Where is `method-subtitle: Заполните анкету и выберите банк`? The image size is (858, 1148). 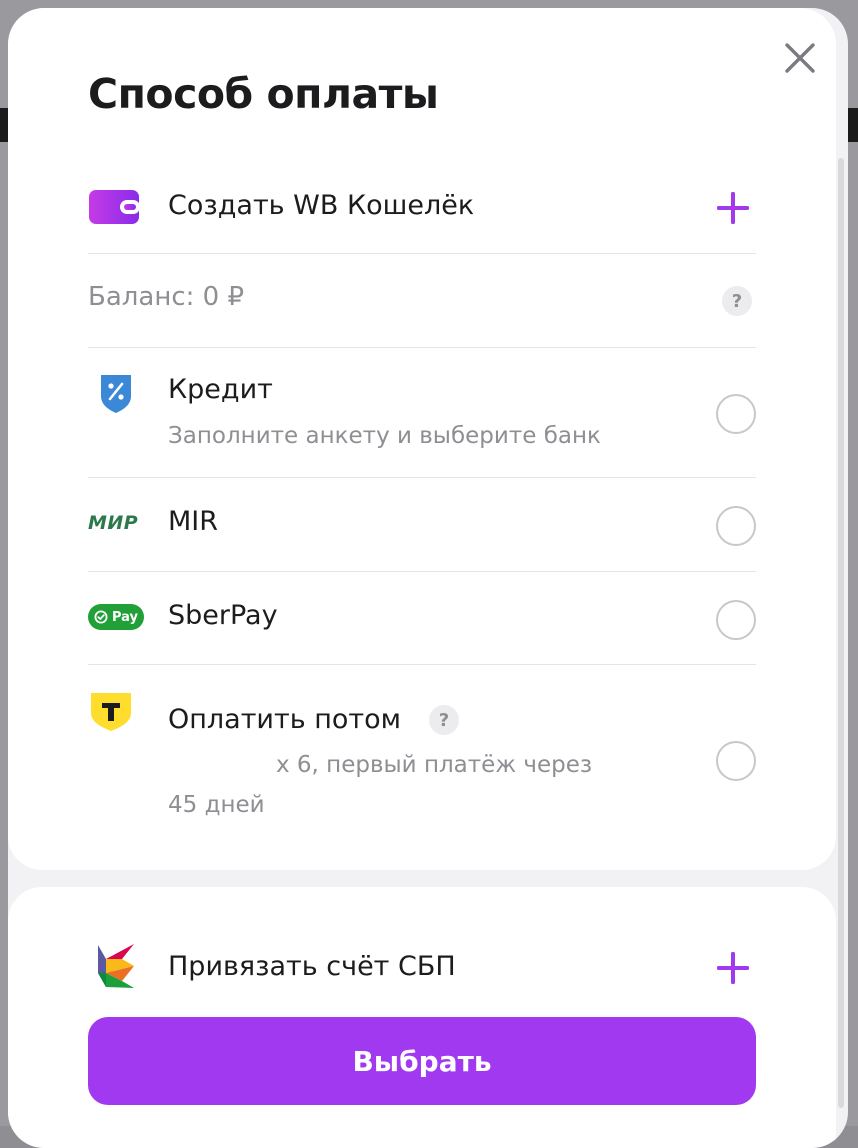 method-subtitle: Заполните анкету и выберите банк is located at coordinates (384, 436).